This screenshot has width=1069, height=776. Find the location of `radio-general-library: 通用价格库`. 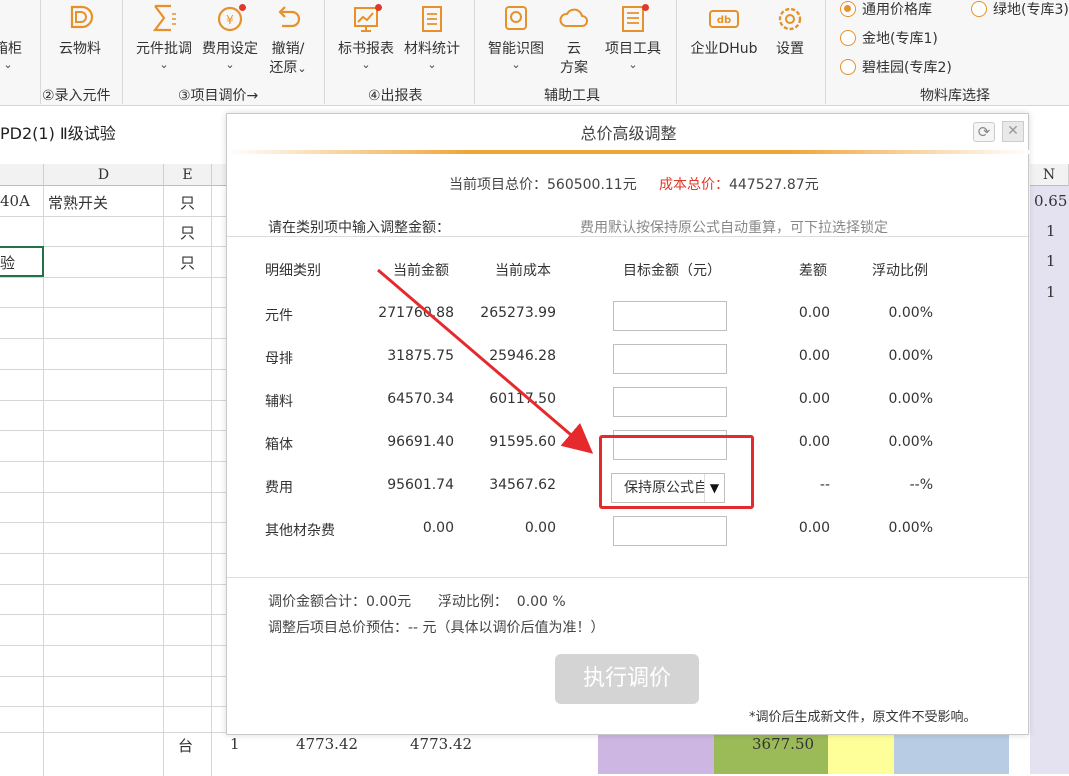

radio-general-library: 通用价格库 is located at coordinates (886, 9).